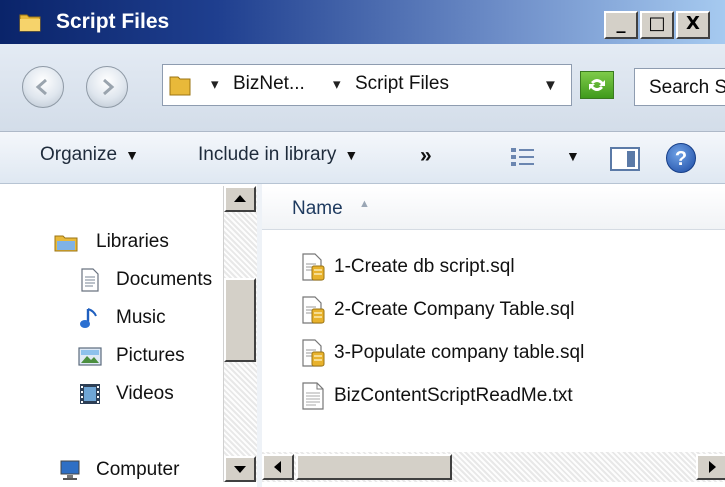  What do you see at coordinates (90, 280) in the screenshot?
I see `documents-icon` at bounding box center [90, 280].